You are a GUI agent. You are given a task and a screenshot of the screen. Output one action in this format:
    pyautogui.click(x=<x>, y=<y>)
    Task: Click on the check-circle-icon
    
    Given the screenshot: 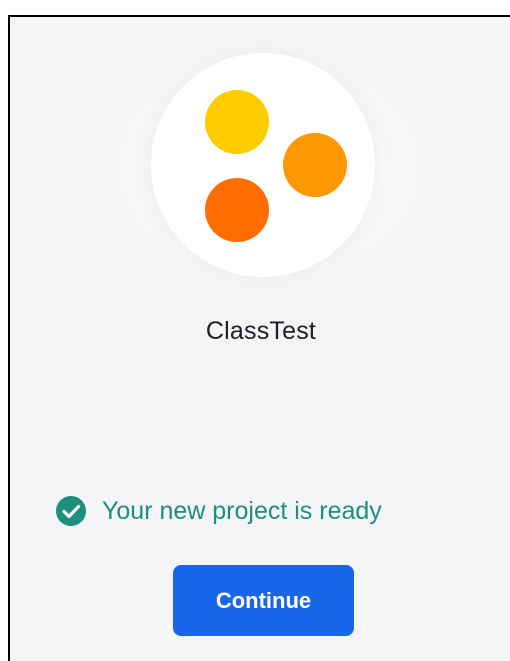 What is the action you would take?
    pyautogui.click(x=71, y=511)
    